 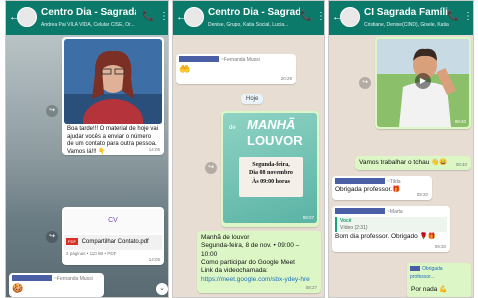 I want to click on poster-hour: Às 09:00 horas, so click(x=270, y=181).